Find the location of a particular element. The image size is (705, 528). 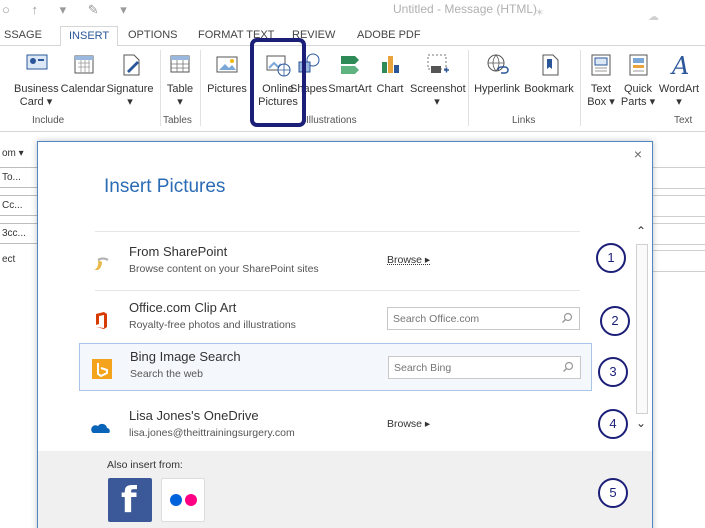

bcc-field is located at coordinates (678, 234).